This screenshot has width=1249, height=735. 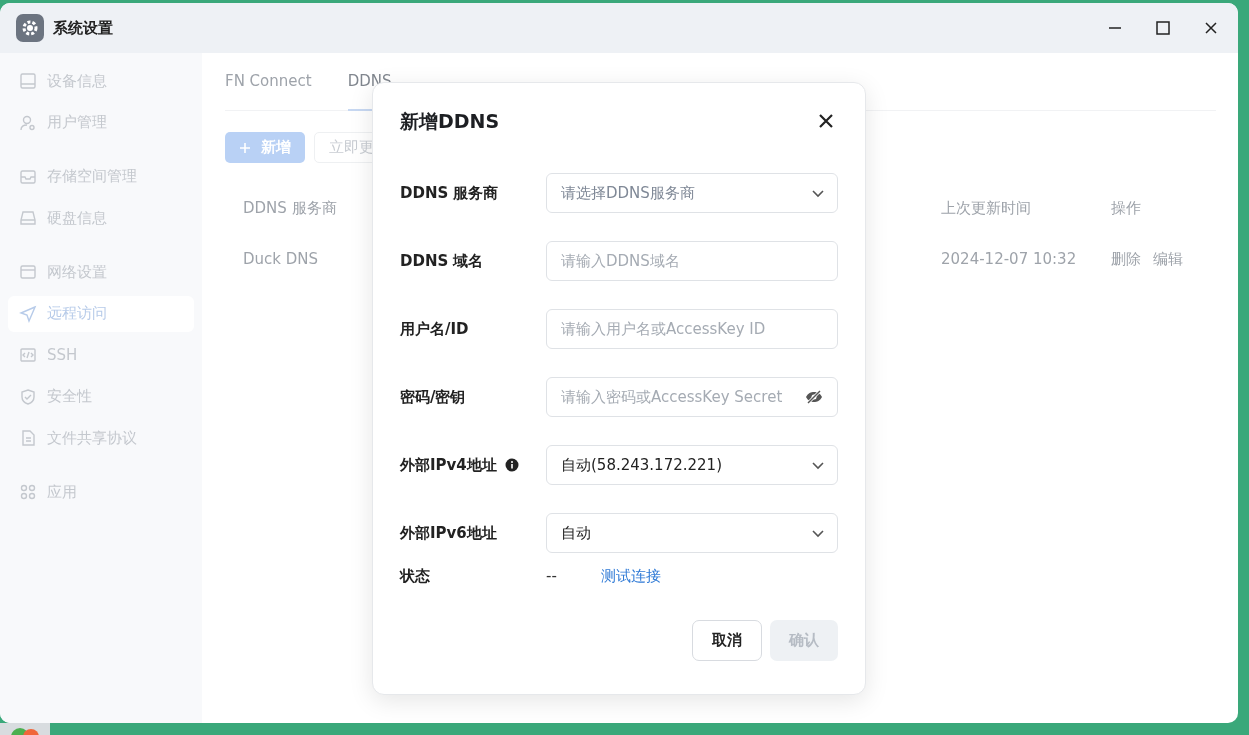 What do you see at coordinates (511, 465) in the screenshot?
I see `info-icon` at bounding box center [511, 465].